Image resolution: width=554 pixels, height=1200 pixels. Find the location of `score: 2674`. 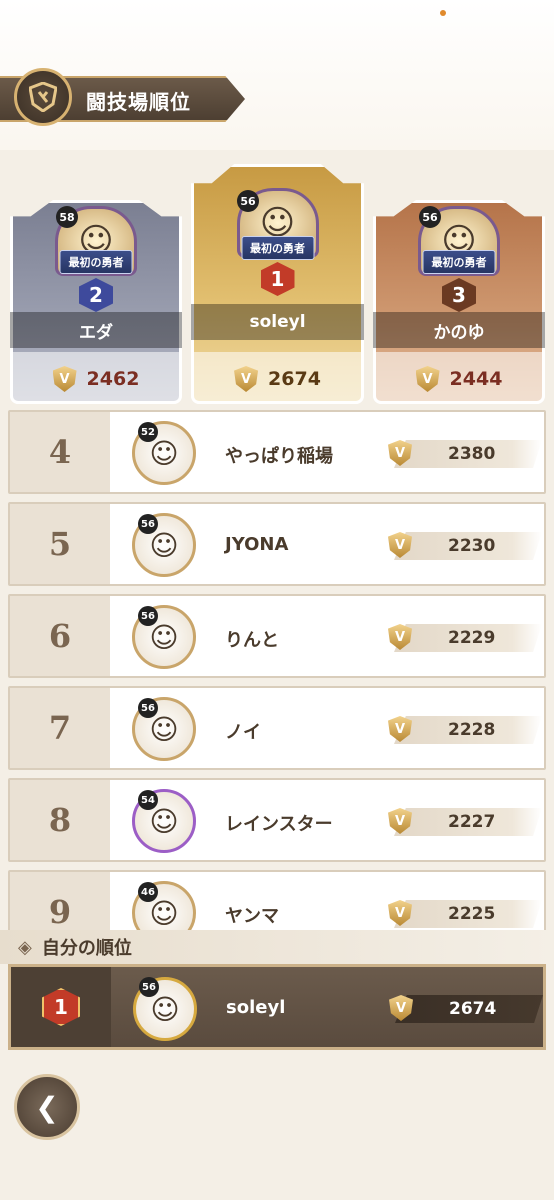

score: 2674 is located at coordinates (277, 379).